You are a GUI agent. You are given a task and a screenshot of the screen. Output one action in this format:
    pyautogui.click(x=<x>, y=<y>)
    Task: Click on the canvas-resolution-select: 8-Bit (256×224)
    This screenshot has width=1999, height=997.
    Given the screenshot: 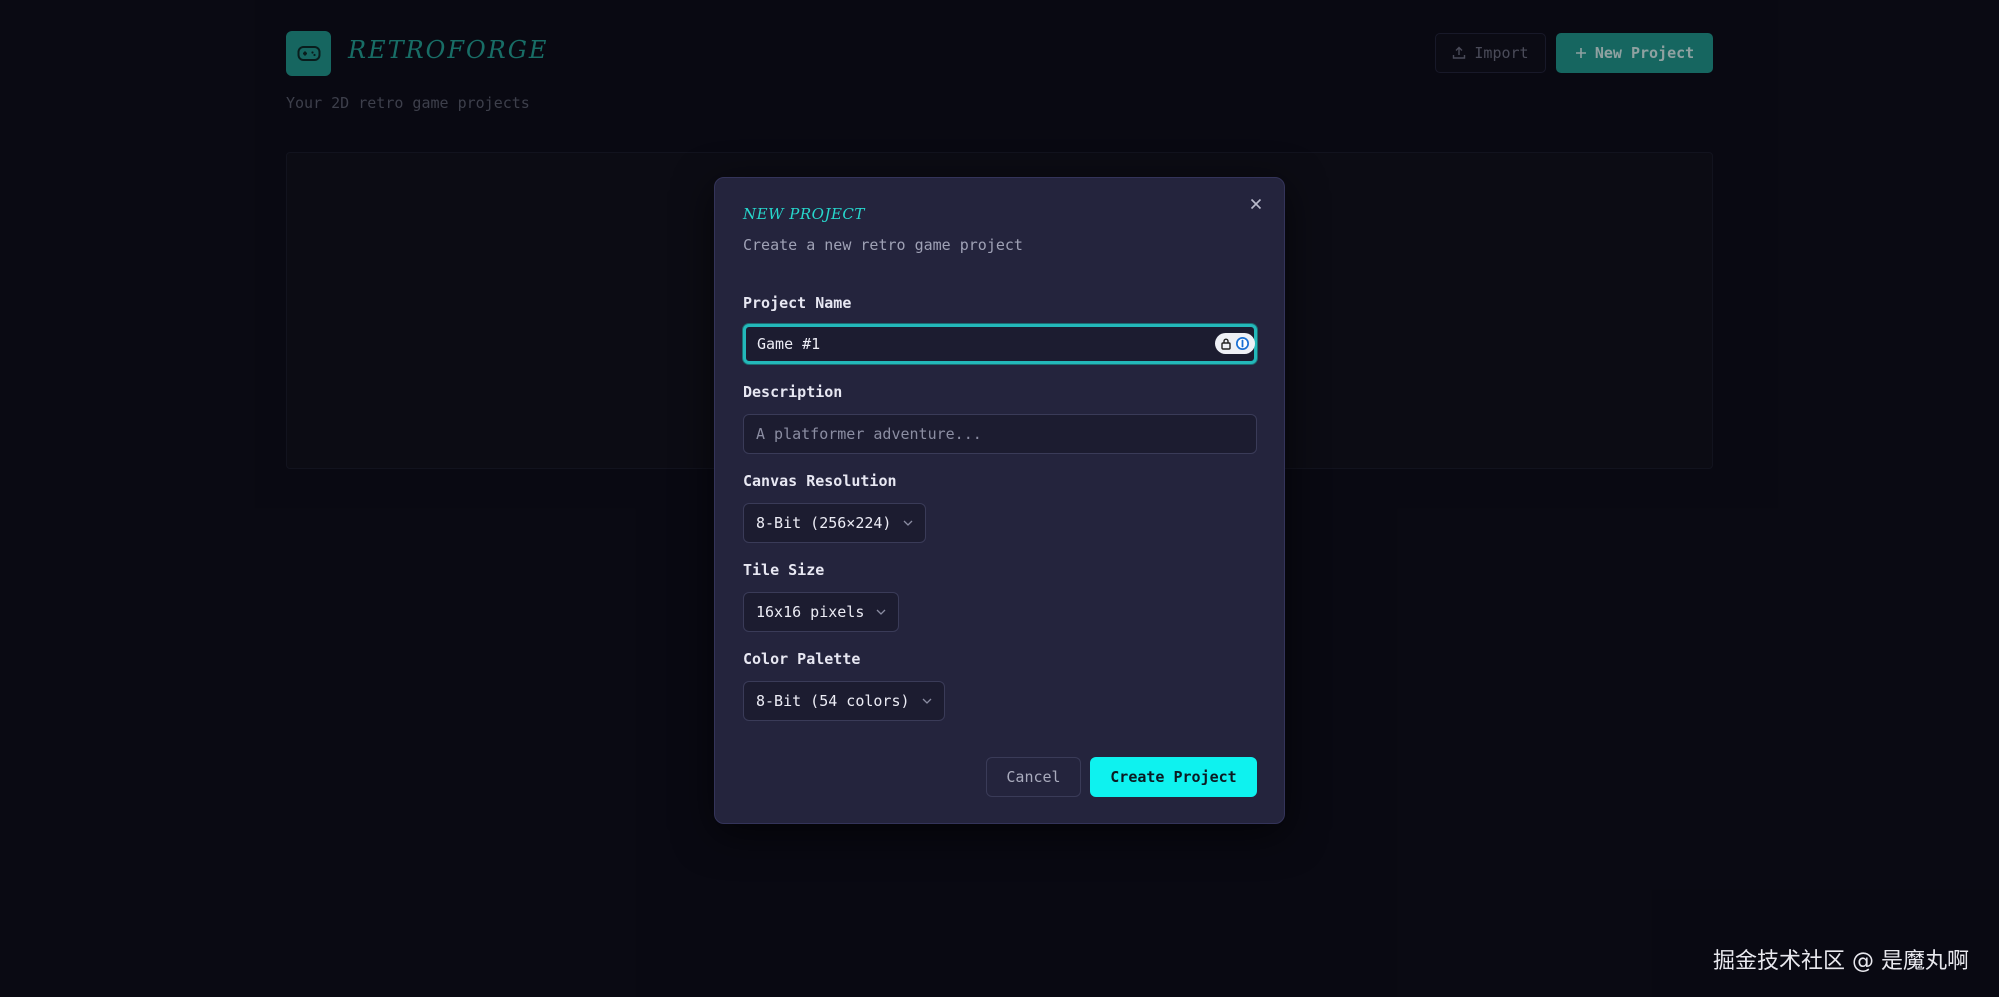 What is the action you would take?
    pyautogui.click(x=835, y=523)
    